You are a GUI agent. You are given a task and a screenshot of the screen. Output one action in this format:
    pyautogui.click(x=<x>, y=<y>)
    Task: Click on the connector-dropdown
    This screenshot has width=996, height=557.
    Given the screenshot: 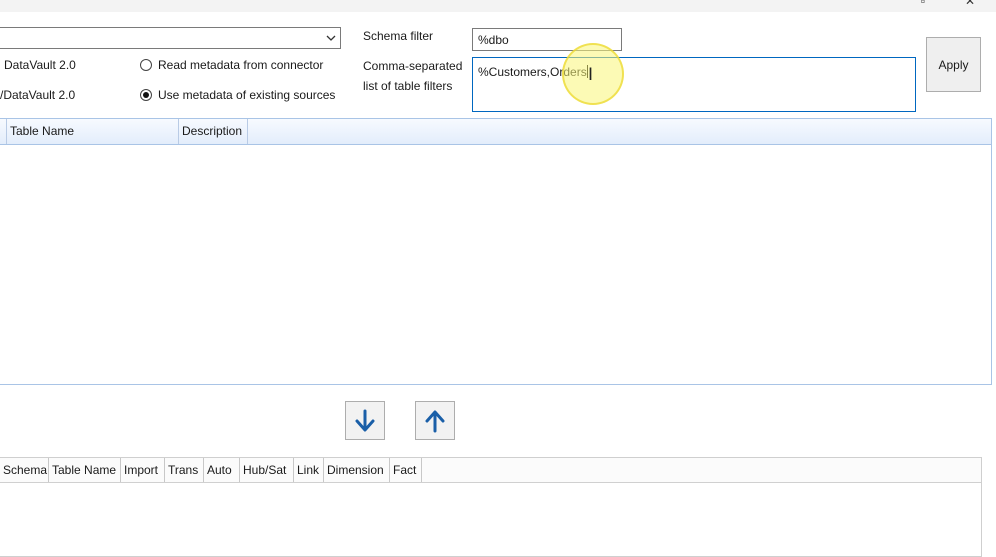 What is the action you would take?
    pyautogui.click(x=170, y=38)
    